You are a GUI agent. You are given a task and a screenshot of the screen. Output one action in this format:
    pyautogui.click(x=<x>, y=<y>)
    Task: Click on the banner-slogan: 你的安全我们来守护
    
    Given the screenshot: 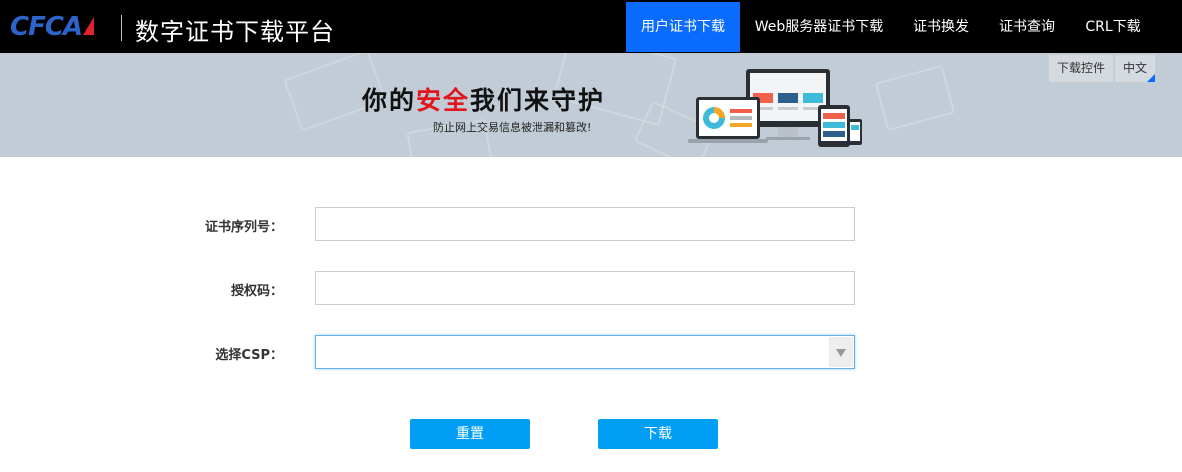 What is the action you would take?
    pyautogui.click(x=483, y=99)
    